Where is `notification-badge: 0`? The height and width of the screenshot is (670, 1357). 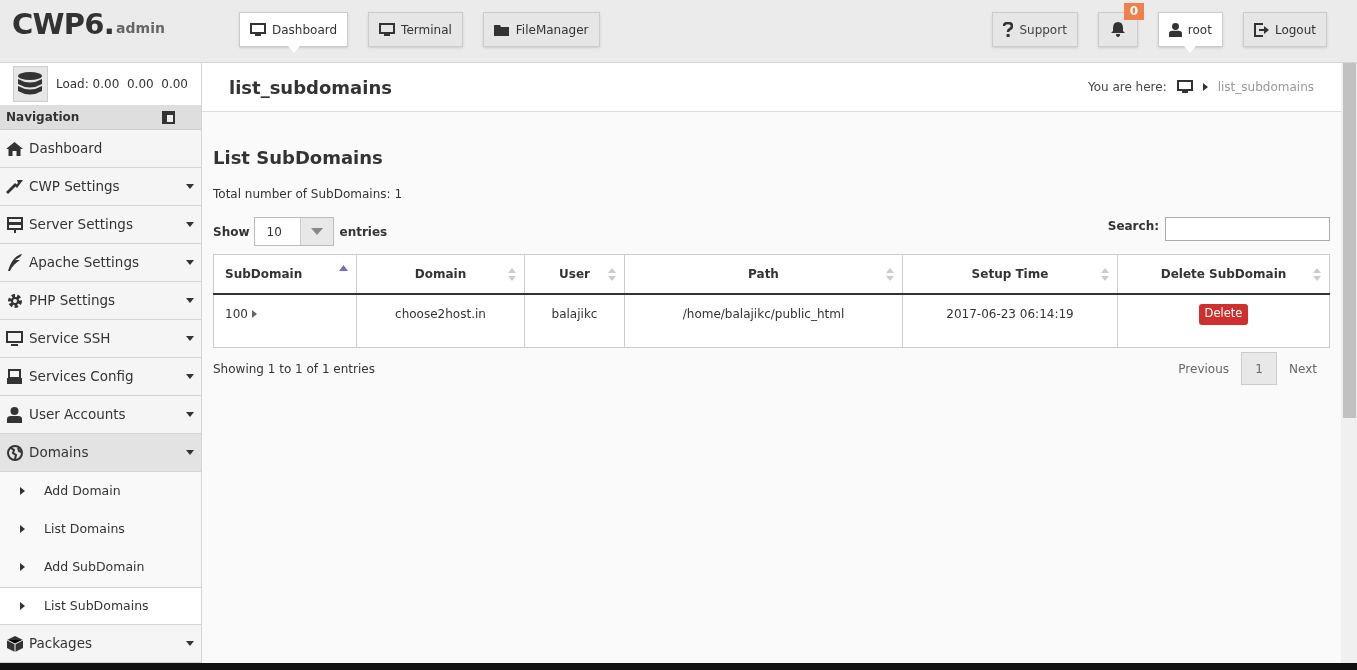
notification-badge: 0 is located at coordinates (1134, 11).